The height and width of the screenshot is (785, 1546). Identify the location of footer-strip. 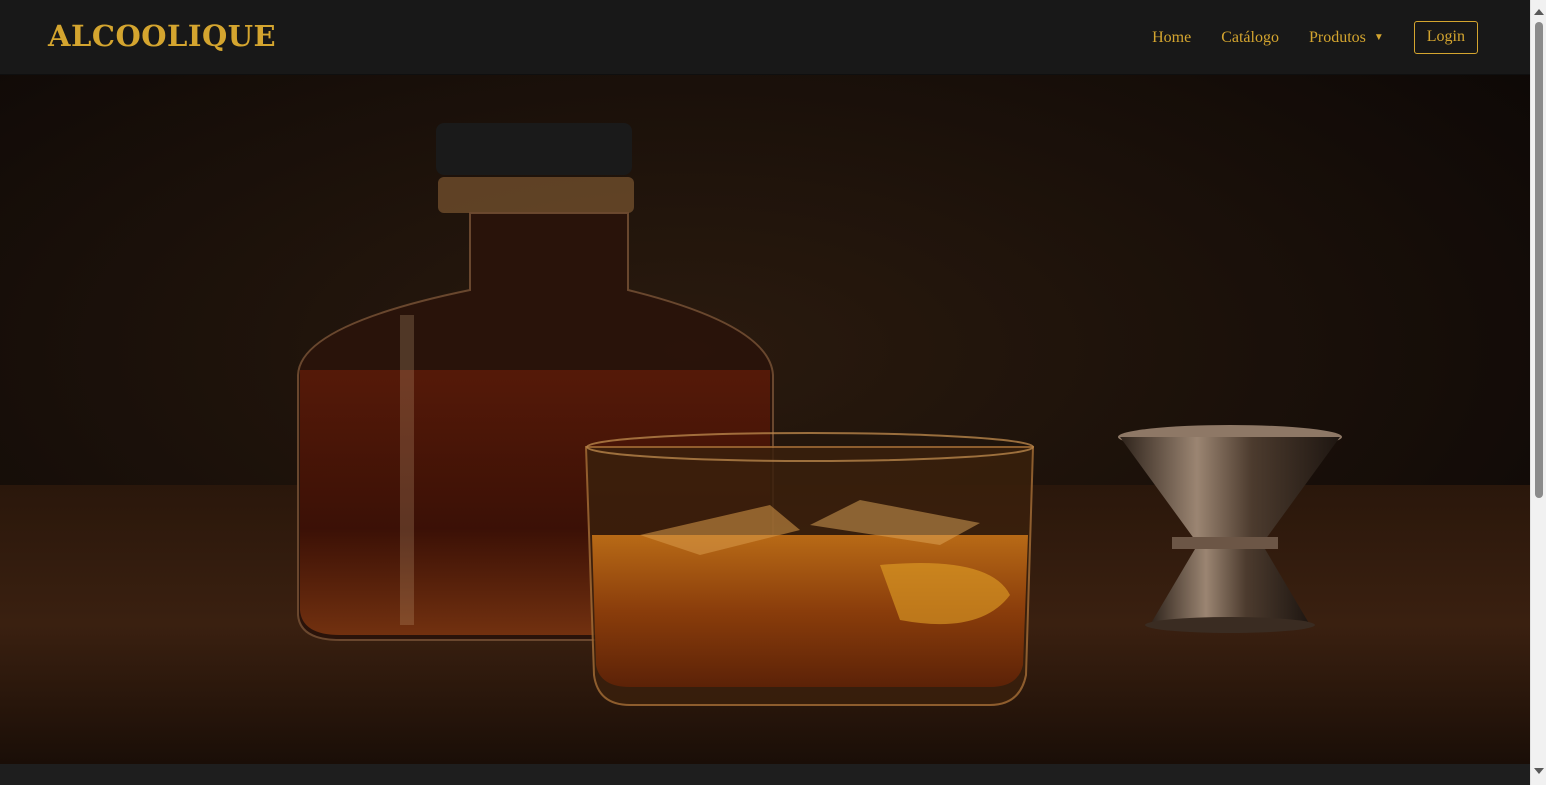
(765, 774).